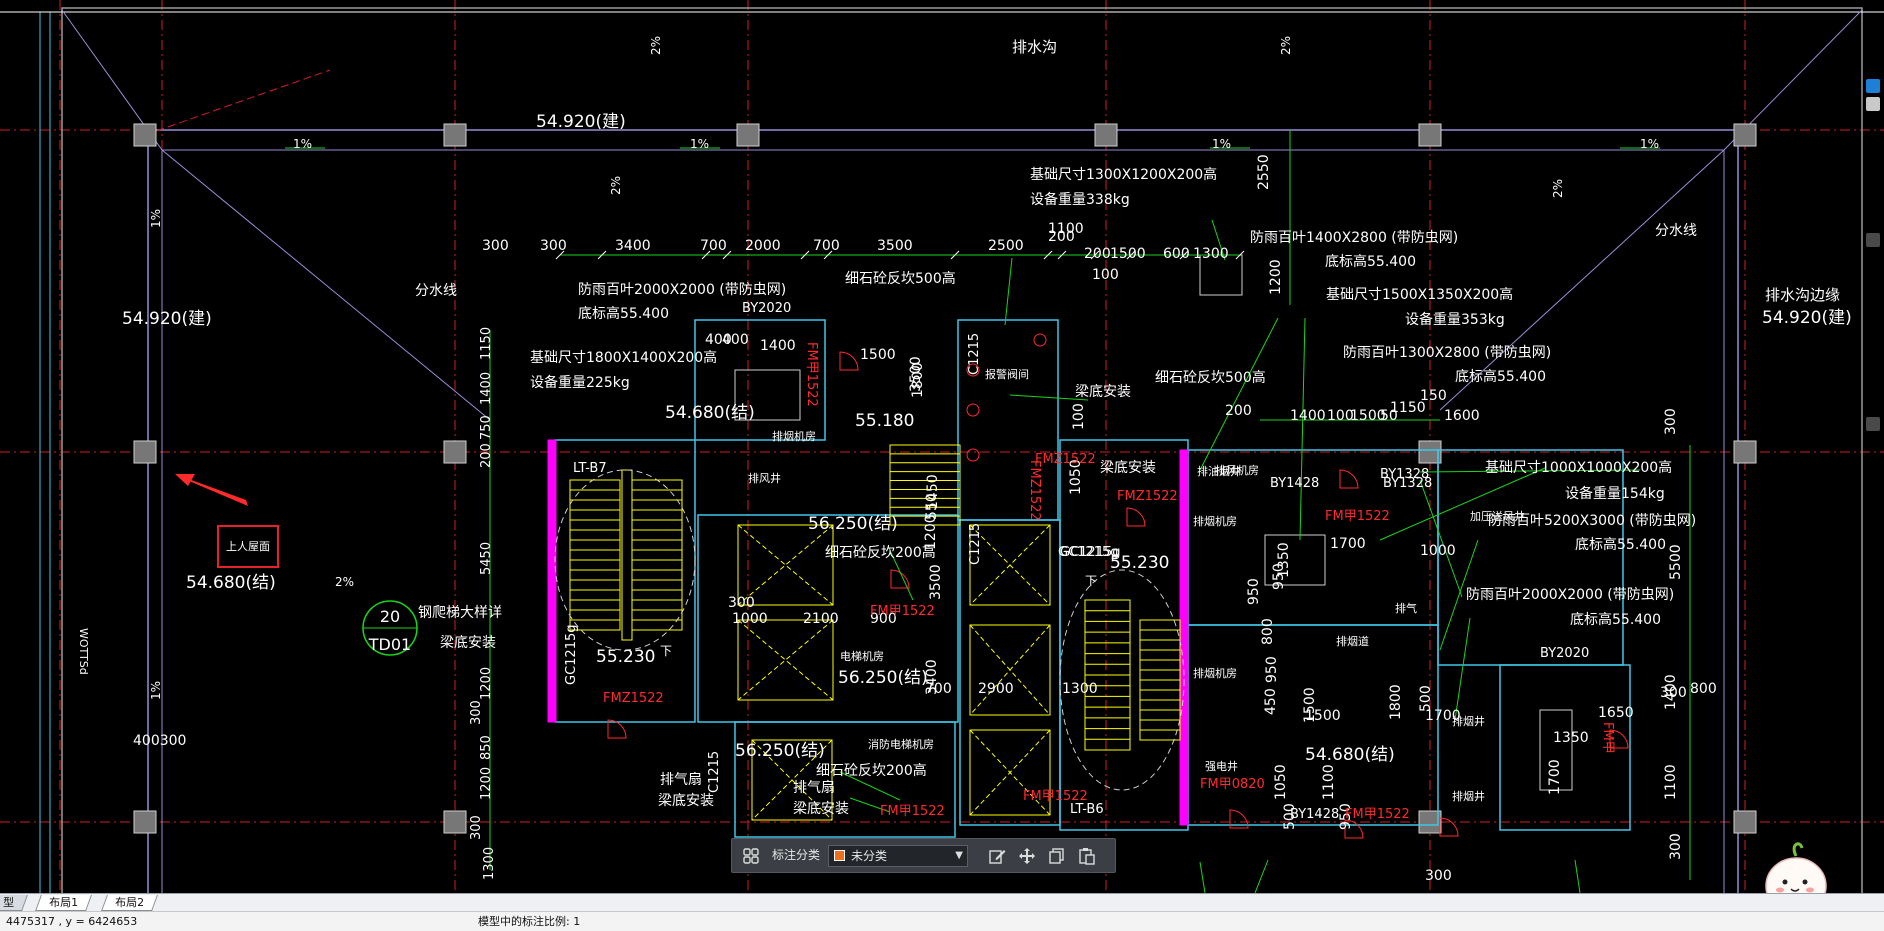  I want to click on move-icon, so click(1027, 856).